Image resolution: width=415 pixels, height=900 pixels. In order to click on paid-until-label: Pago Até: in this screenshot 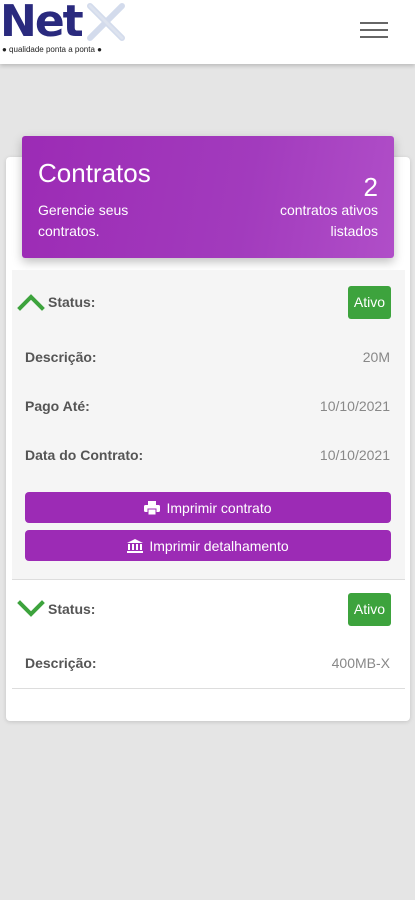, I will do `click(57, 406)`.